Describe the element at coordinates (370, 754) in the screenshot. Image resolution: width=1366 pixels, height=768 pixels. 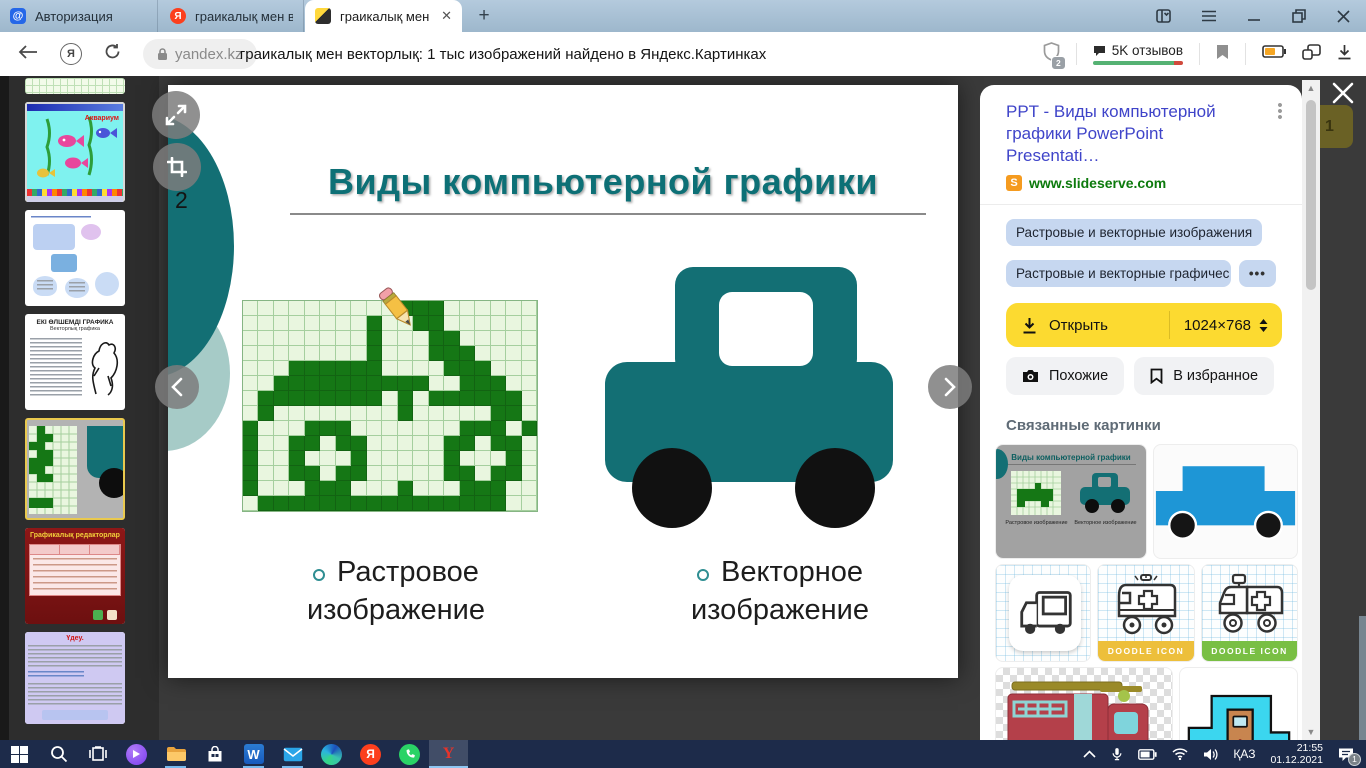
I see `yandex-app-icon: Я` at that location.